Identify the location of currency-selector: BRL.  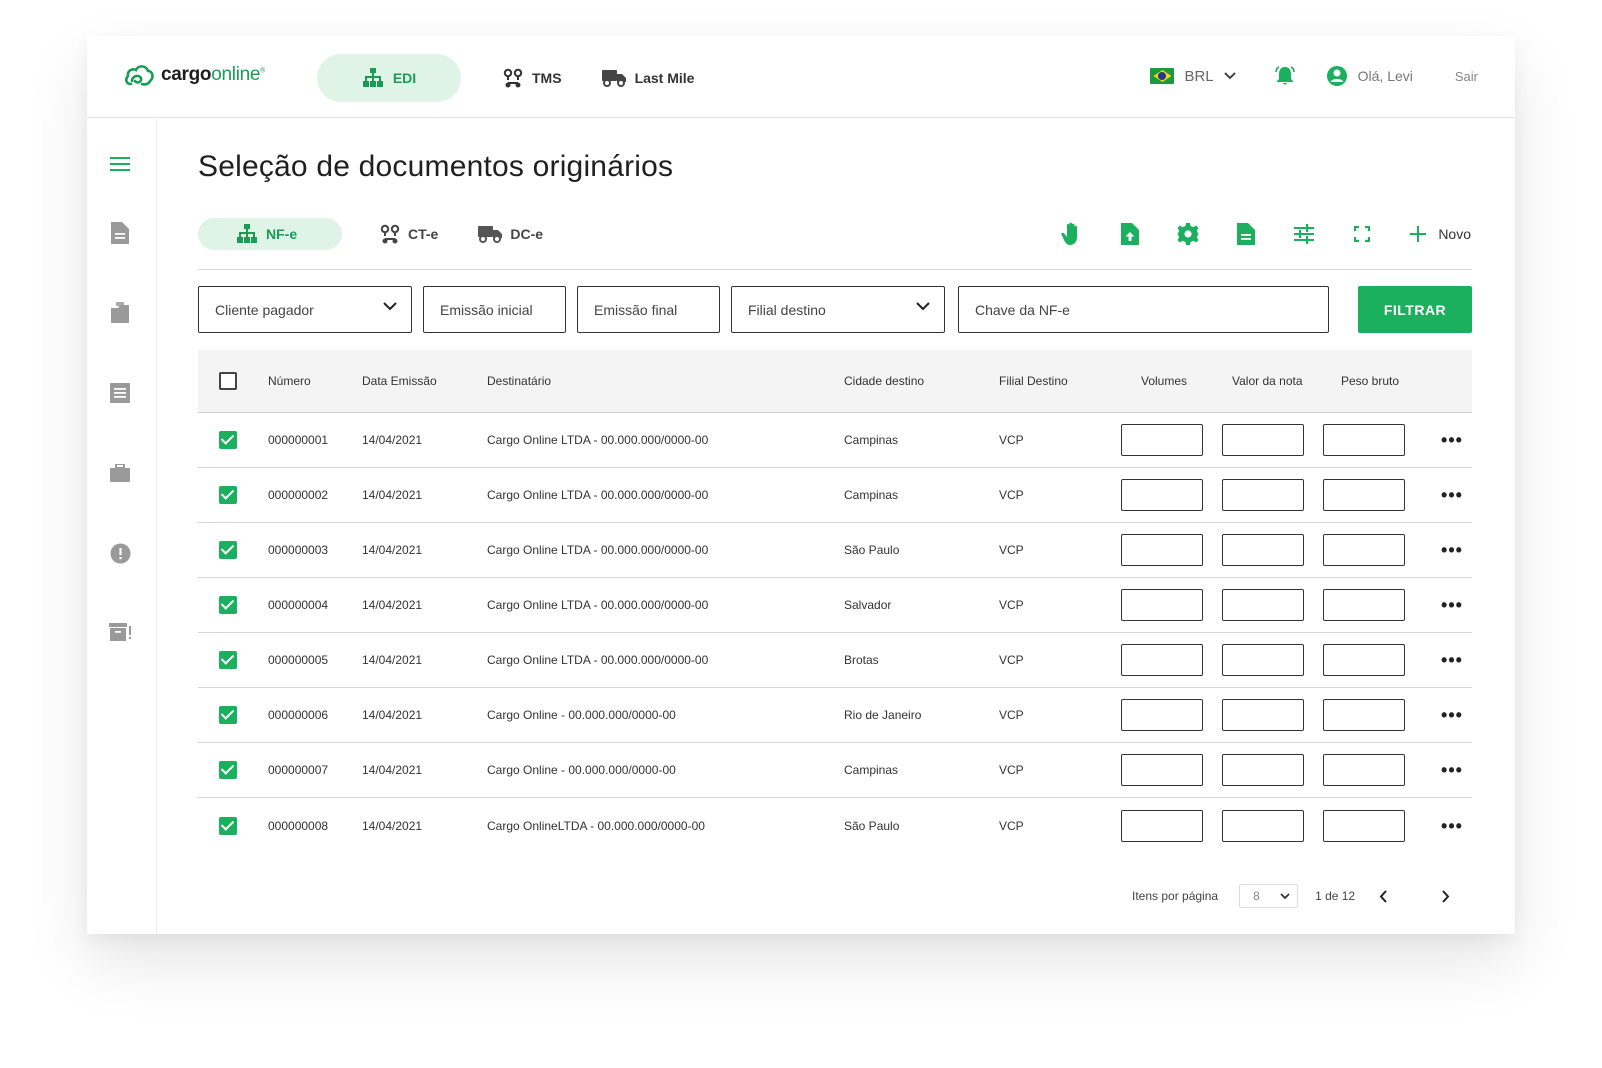
(1193, 76).